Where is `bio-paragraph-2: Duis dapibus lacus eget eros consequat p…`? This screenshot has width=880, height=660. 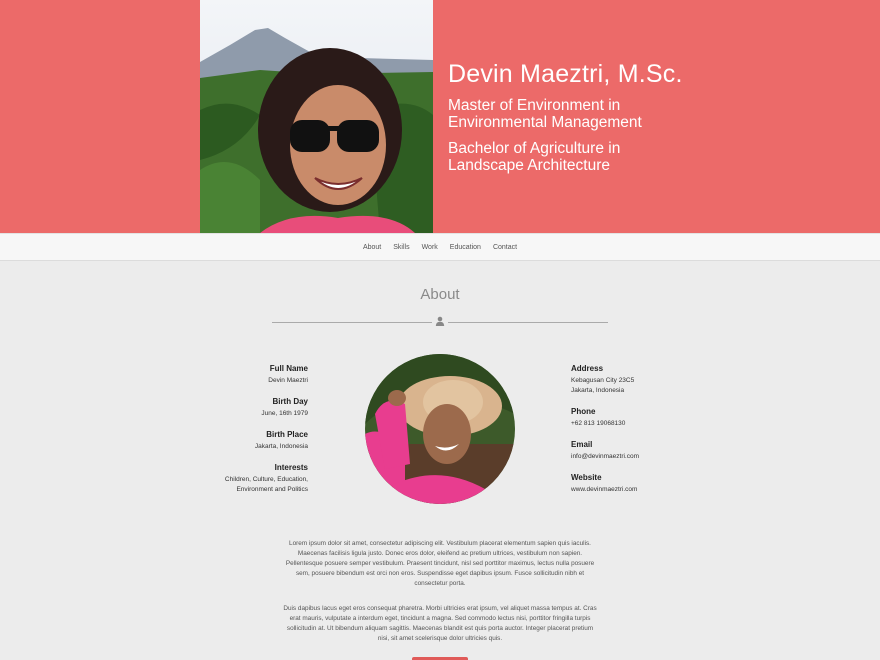
bio-paragraph-2: Duis dapibus lacus eget eros consequat p… is located at coordinates (440, 623).